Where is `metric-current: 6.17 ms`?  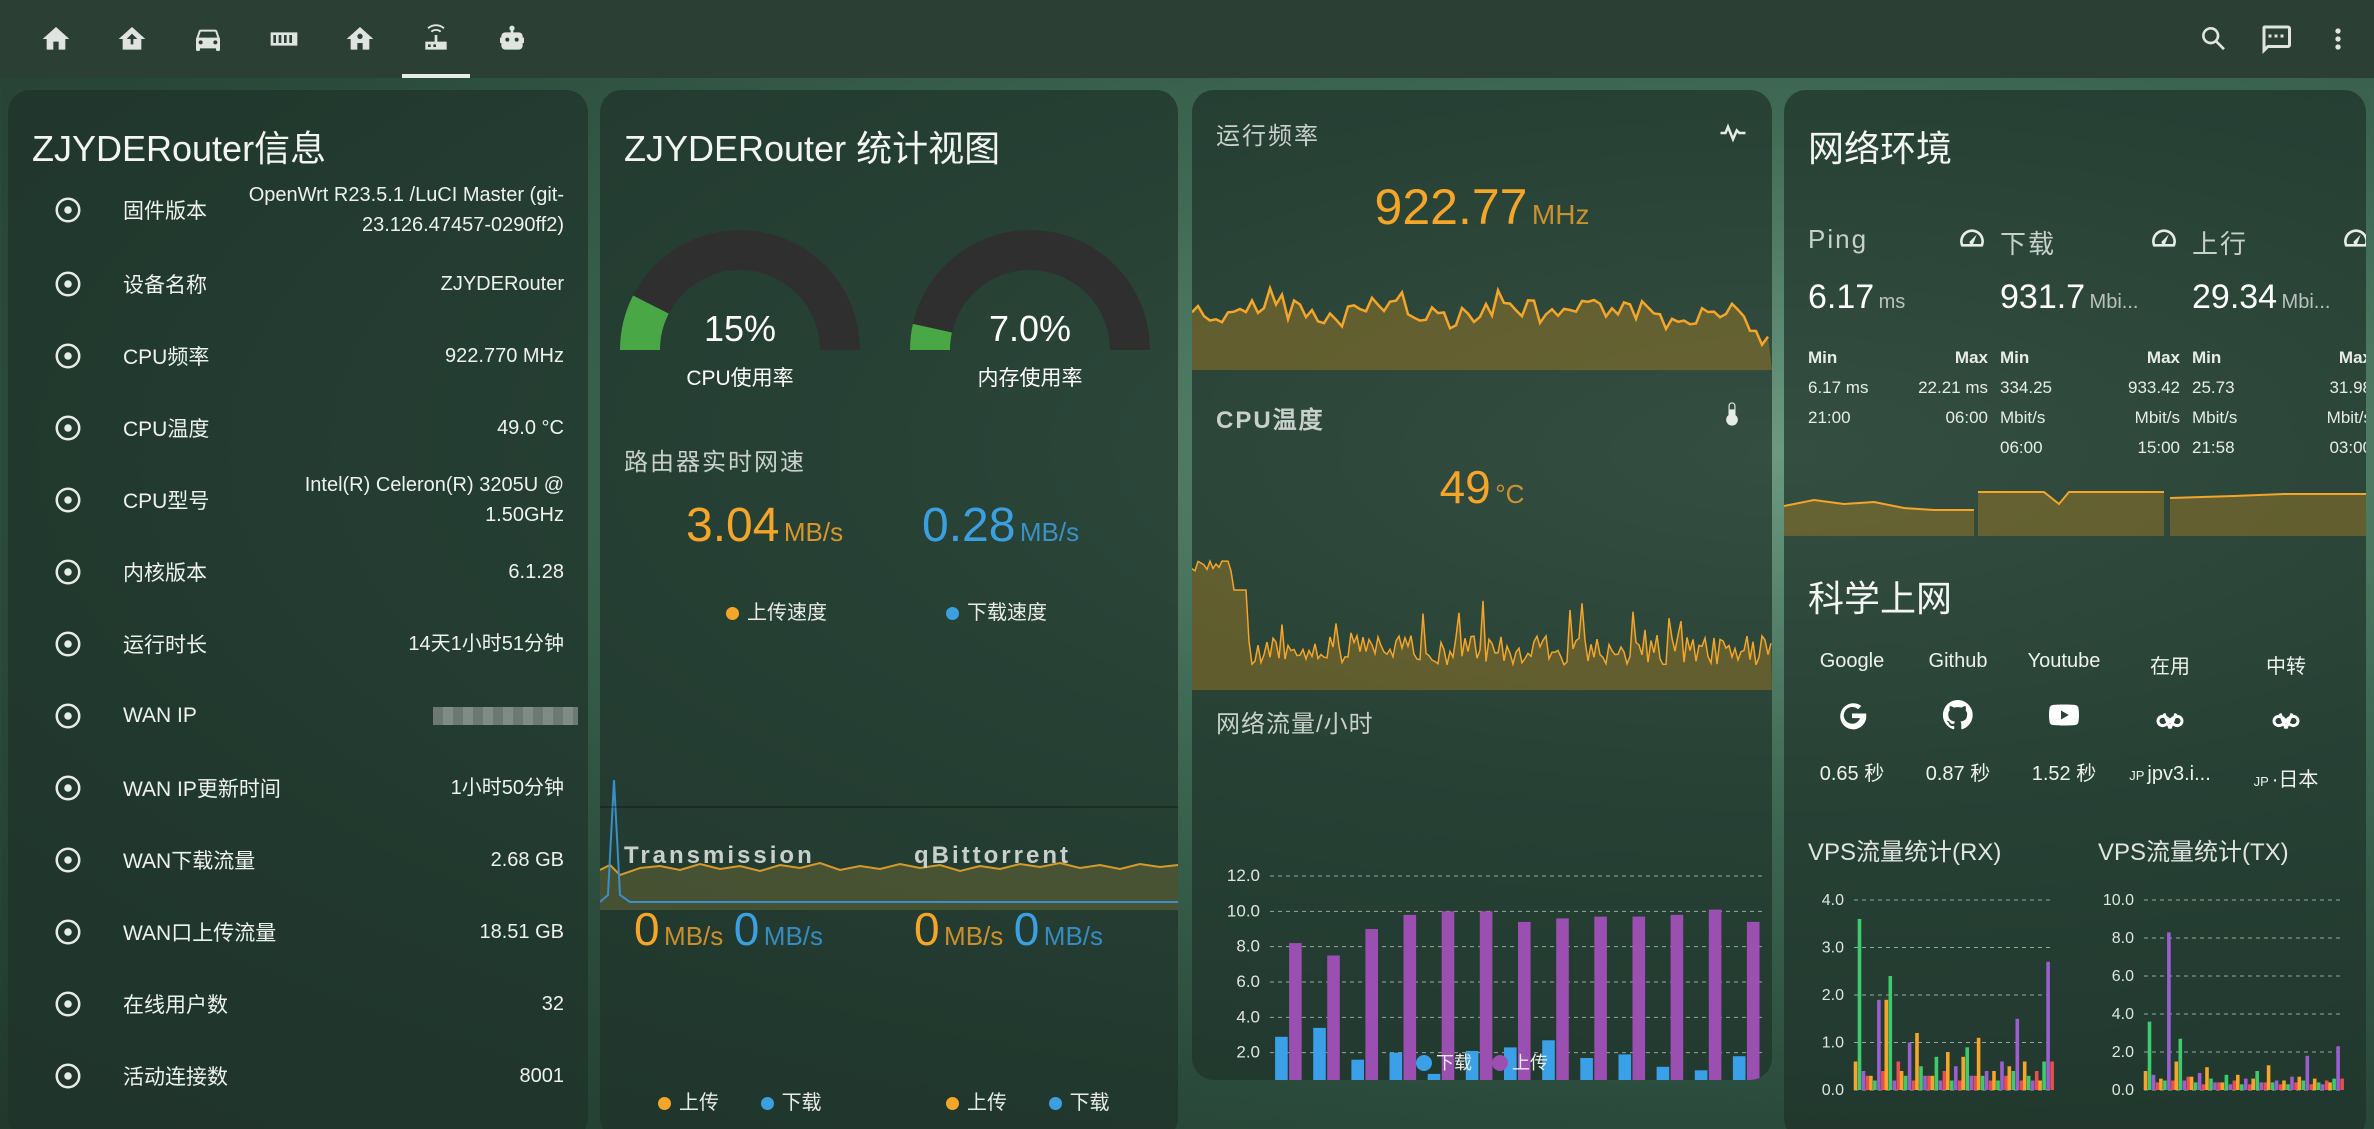 metric-current: 6.17 ms is located at coordinates (1856, 297).